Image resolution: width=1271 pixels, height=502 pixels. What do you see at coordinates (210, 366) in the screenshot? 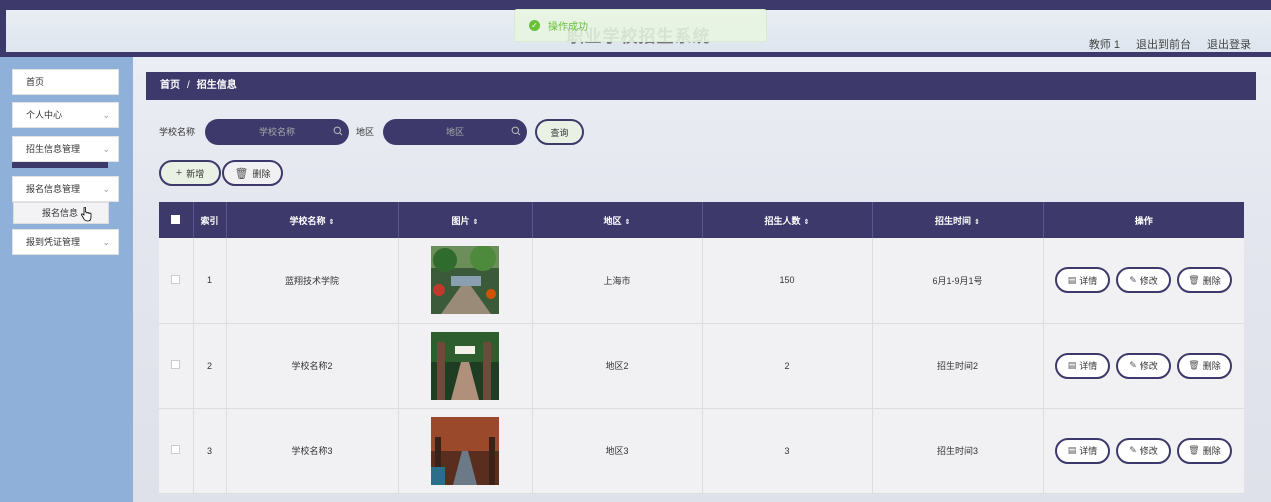
I see `cell-index: 2` at bounding box center [210, 366].